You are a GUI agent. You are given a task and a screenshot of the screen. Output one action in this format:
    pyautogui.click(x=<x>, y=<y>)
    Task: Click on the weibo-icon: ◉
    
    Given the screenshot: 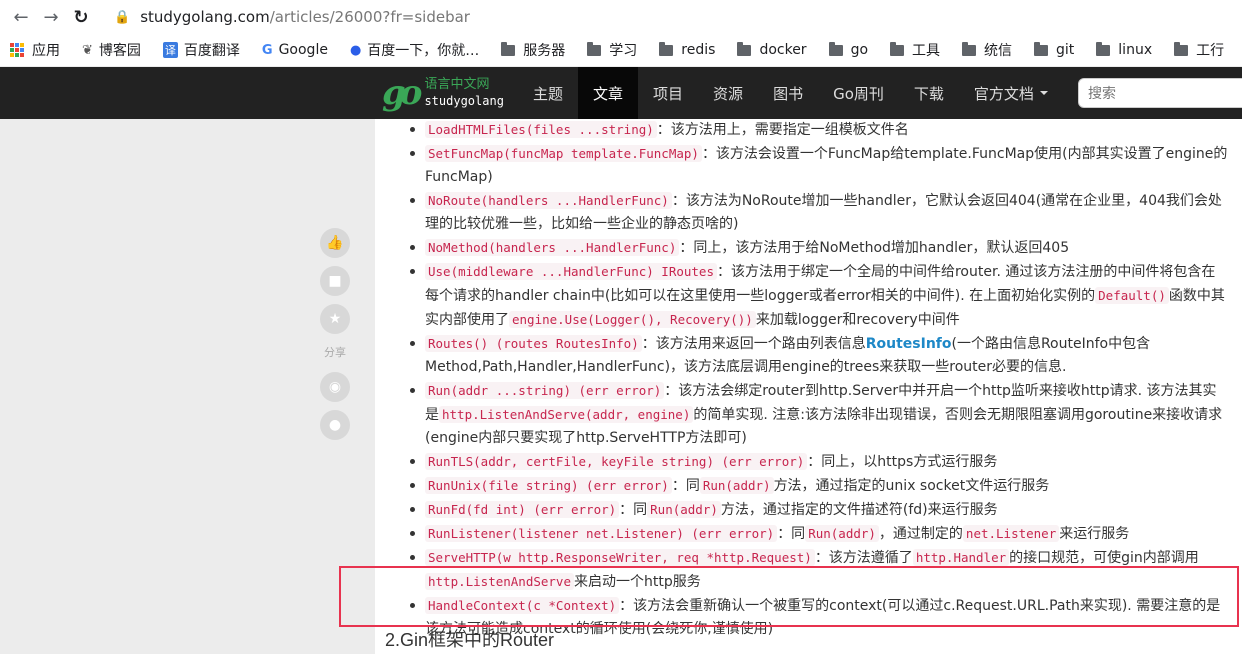 What is the action you would take?
    pyautogui.click(x=335, y=387)
    